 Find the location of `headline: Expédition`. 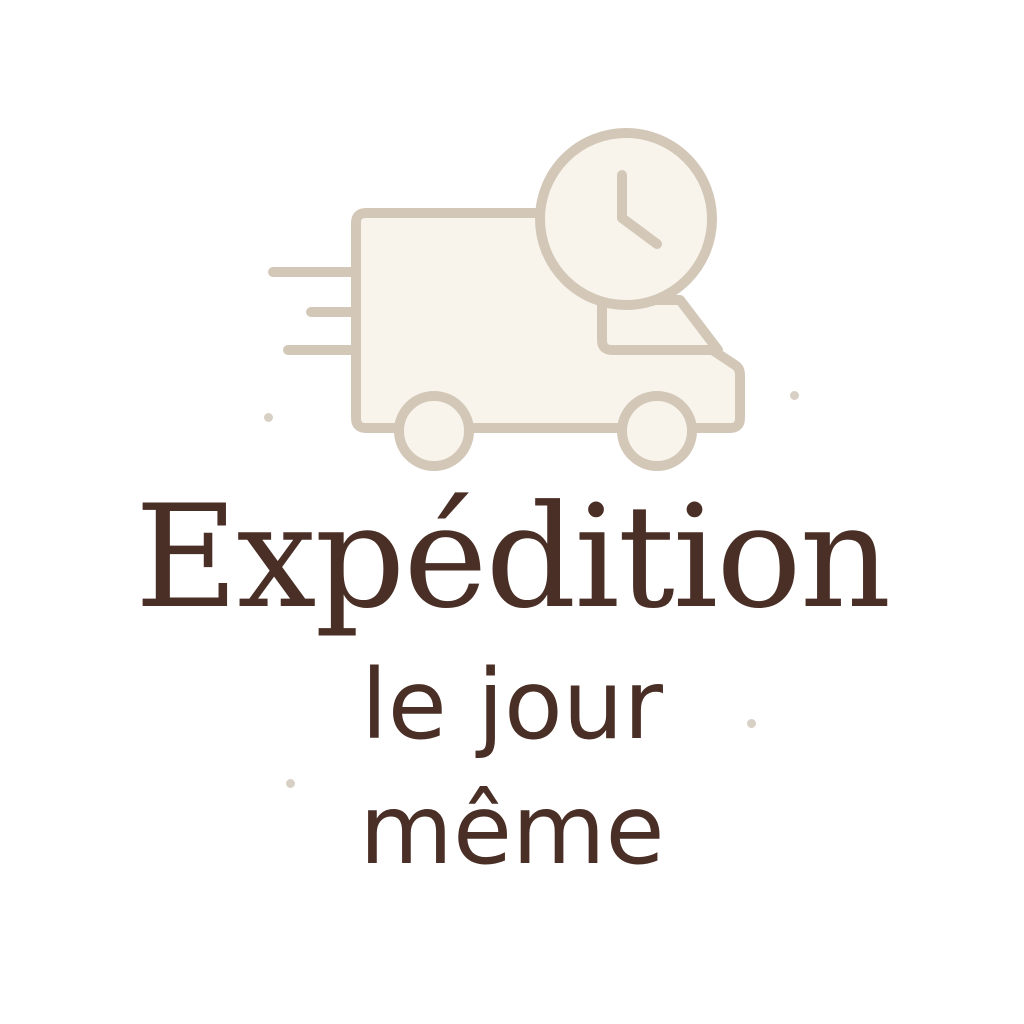

headline: Expédition is located at coordinates (512, 557).